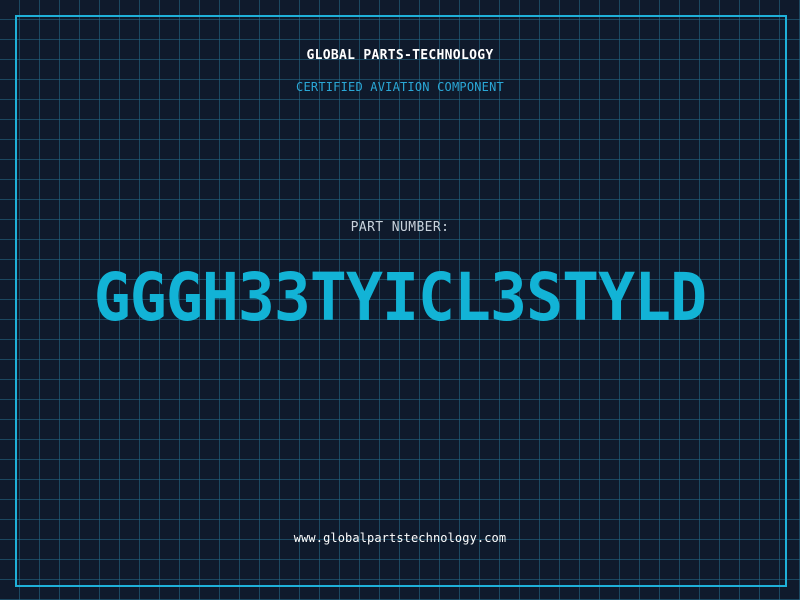 Image resolution: width=800 pixels, height=600 pixels. What do you see at coordinates (400, 87) in the screenshot?
I see `certification-subtitle: CERTIFIED AVIATION COMPONENT` at bounding box center [400, 87].